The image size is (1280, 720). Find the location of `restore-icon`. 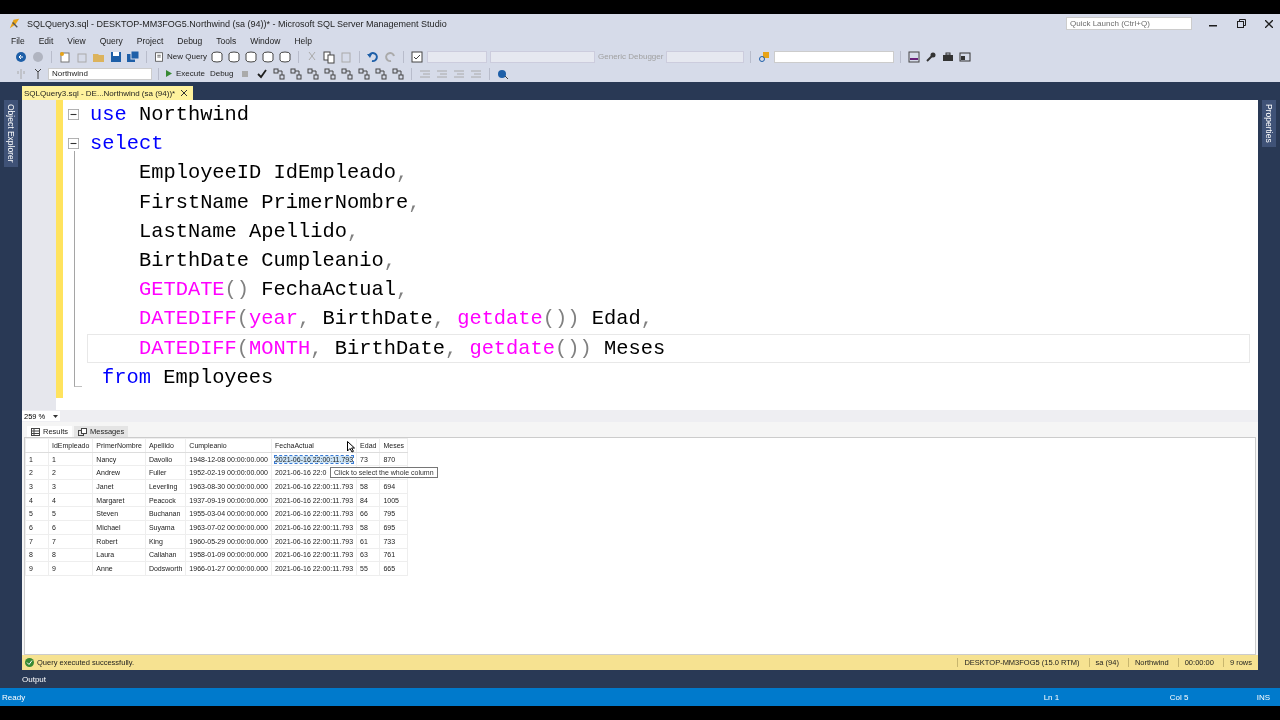

restore-icon is located at coordinates (1241, 23).